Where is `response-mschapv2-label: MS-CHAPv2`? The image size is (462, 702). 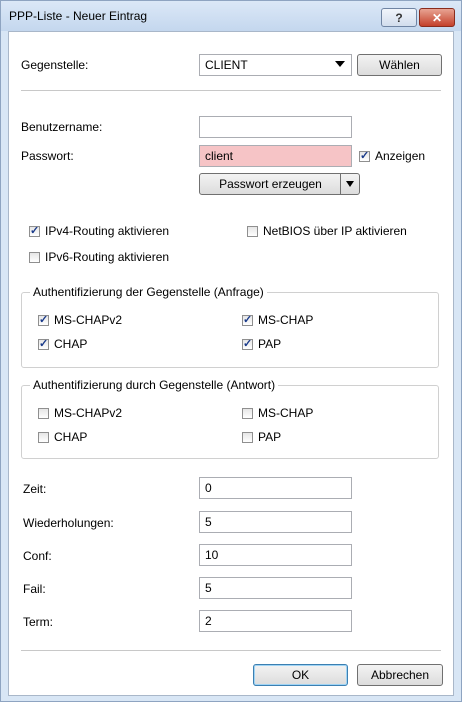
response-mschapv2-label: MS-CHAPv2 is located at coordinates (88, 413).